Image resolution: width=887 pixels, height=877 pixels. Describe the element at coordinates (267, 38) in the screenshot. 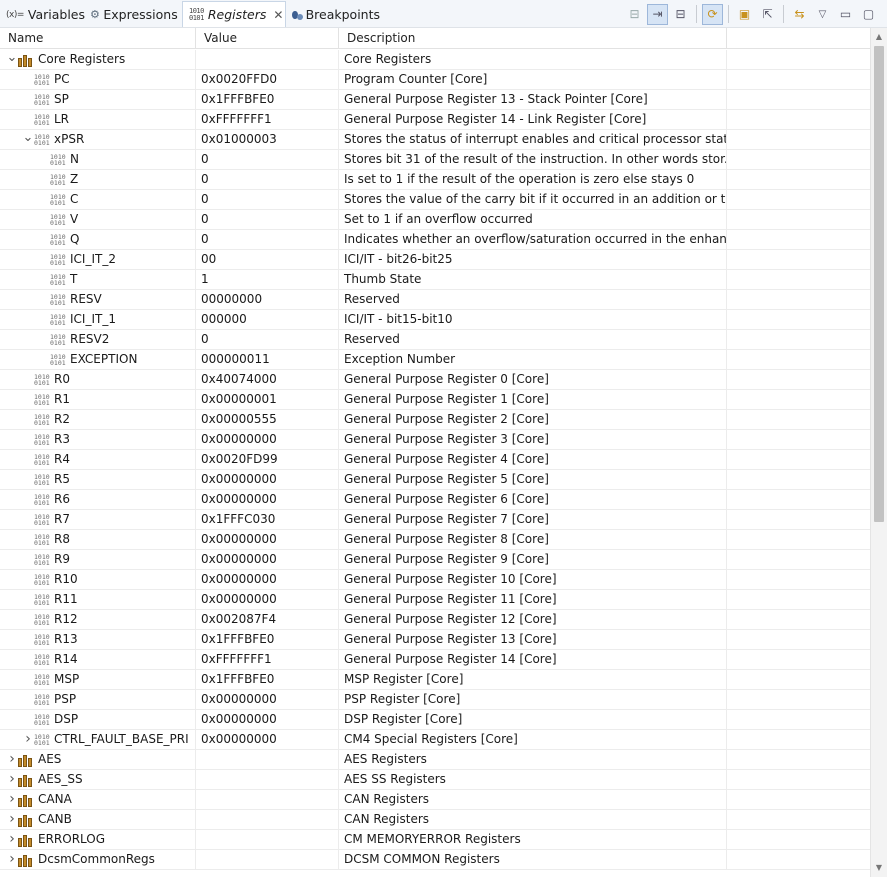

I see `column-header-value: Value` at that location.